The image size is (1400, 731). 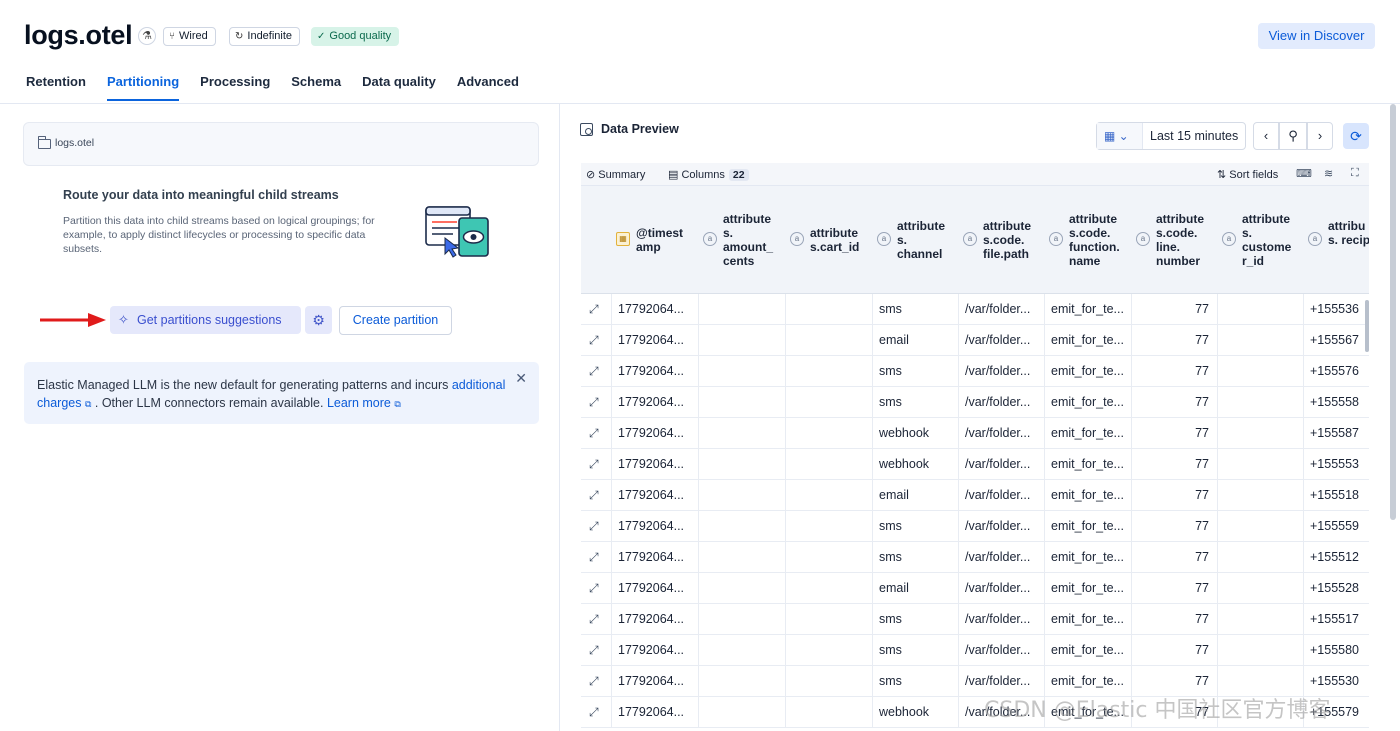 I want to click on column-header-recipient: a attribu s. recipi, so click(x=1336, y=239).